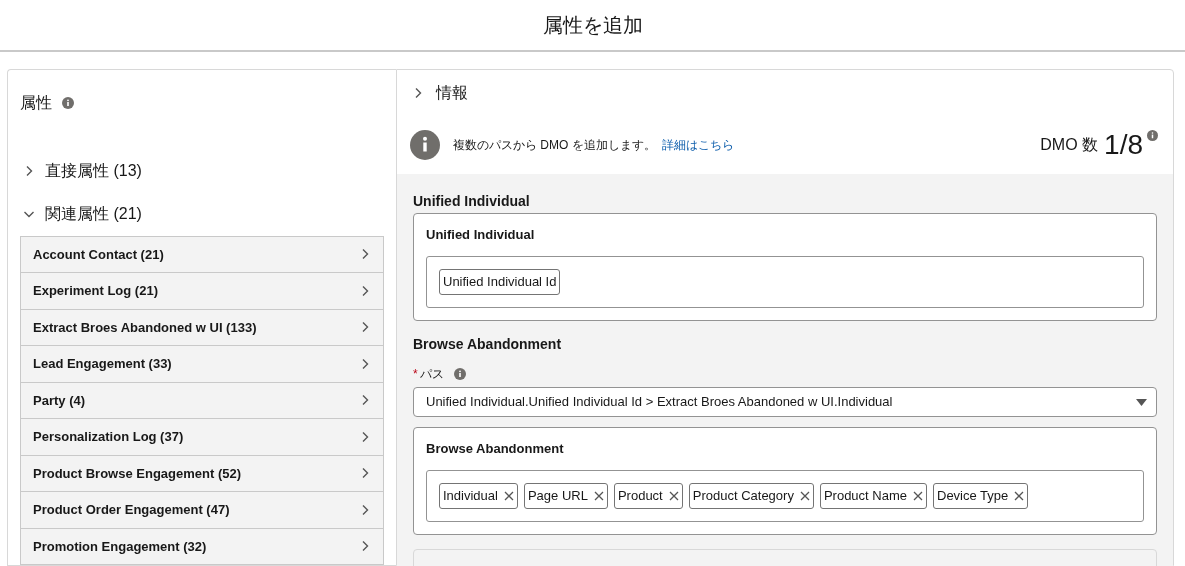 The width and height of the screenshot is (1185, 566). Describe the element at coordinates (481, 235) in the screenshot. I see `card-title: Unified Individual` at that location.